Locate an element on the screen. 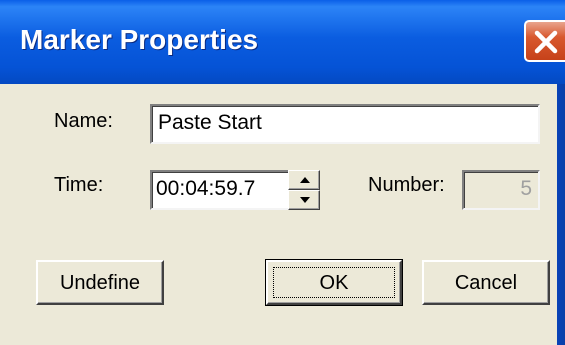 Image resolution: width=565 pixels, height=345 pixels. close-button is located at coordinates (544, 41).